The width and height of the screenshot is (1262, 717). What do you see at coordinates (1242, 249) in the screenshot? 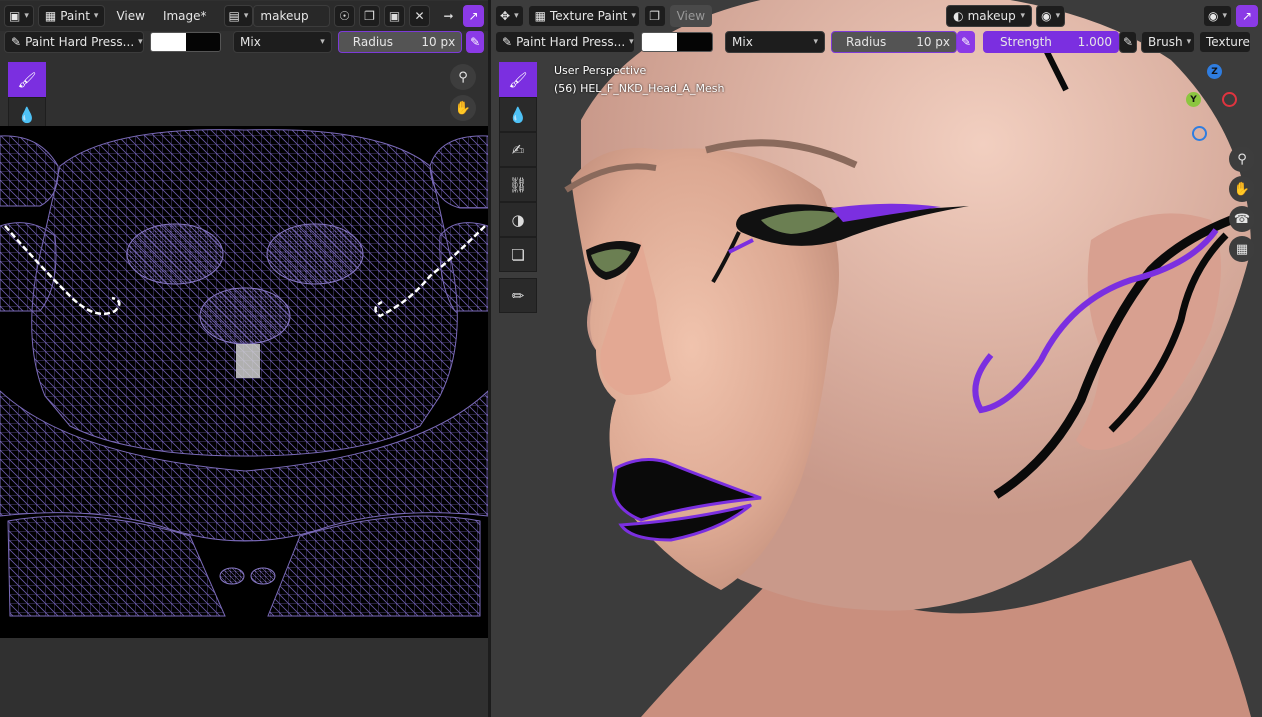
I see `perspective-grid-icon: ▦` at bounding box center [1242, 249].